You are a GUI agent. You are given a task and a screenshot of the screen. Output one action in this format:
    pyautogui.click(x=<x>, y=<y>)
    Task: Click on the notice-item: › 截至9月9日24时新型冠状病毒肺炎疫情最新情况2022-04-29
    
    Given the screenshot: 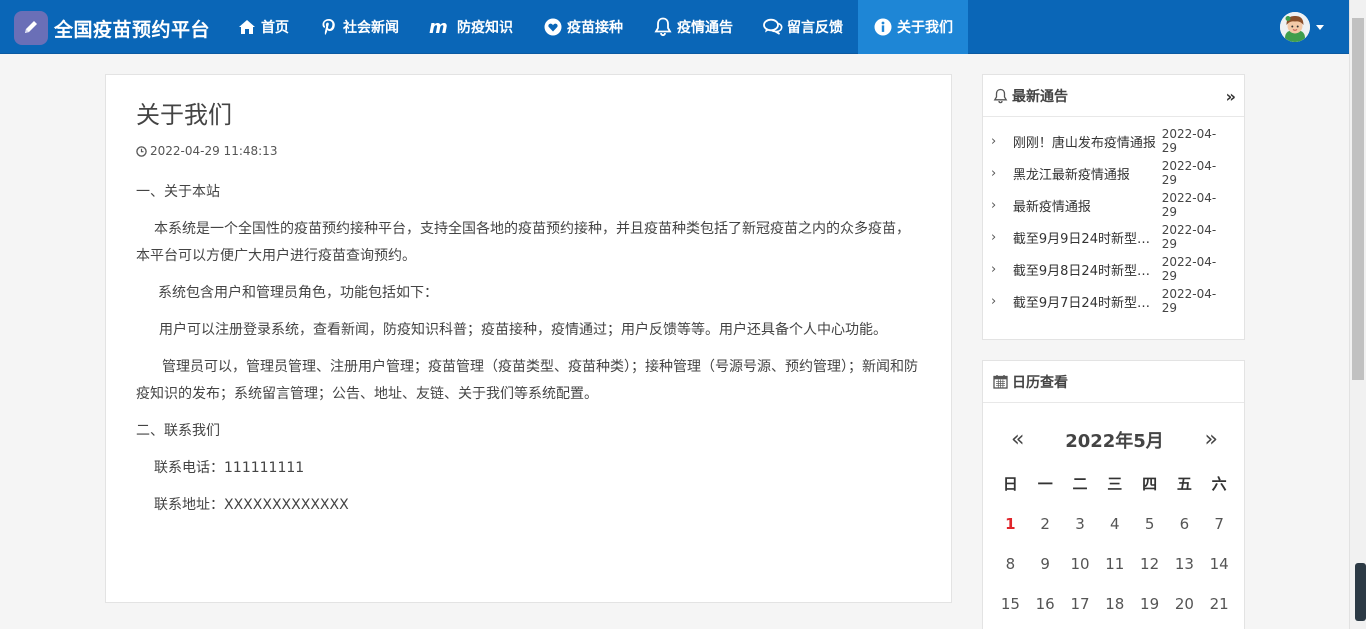 What is the action you would take?
    pyautogui.click(x=1113, y=237)
    